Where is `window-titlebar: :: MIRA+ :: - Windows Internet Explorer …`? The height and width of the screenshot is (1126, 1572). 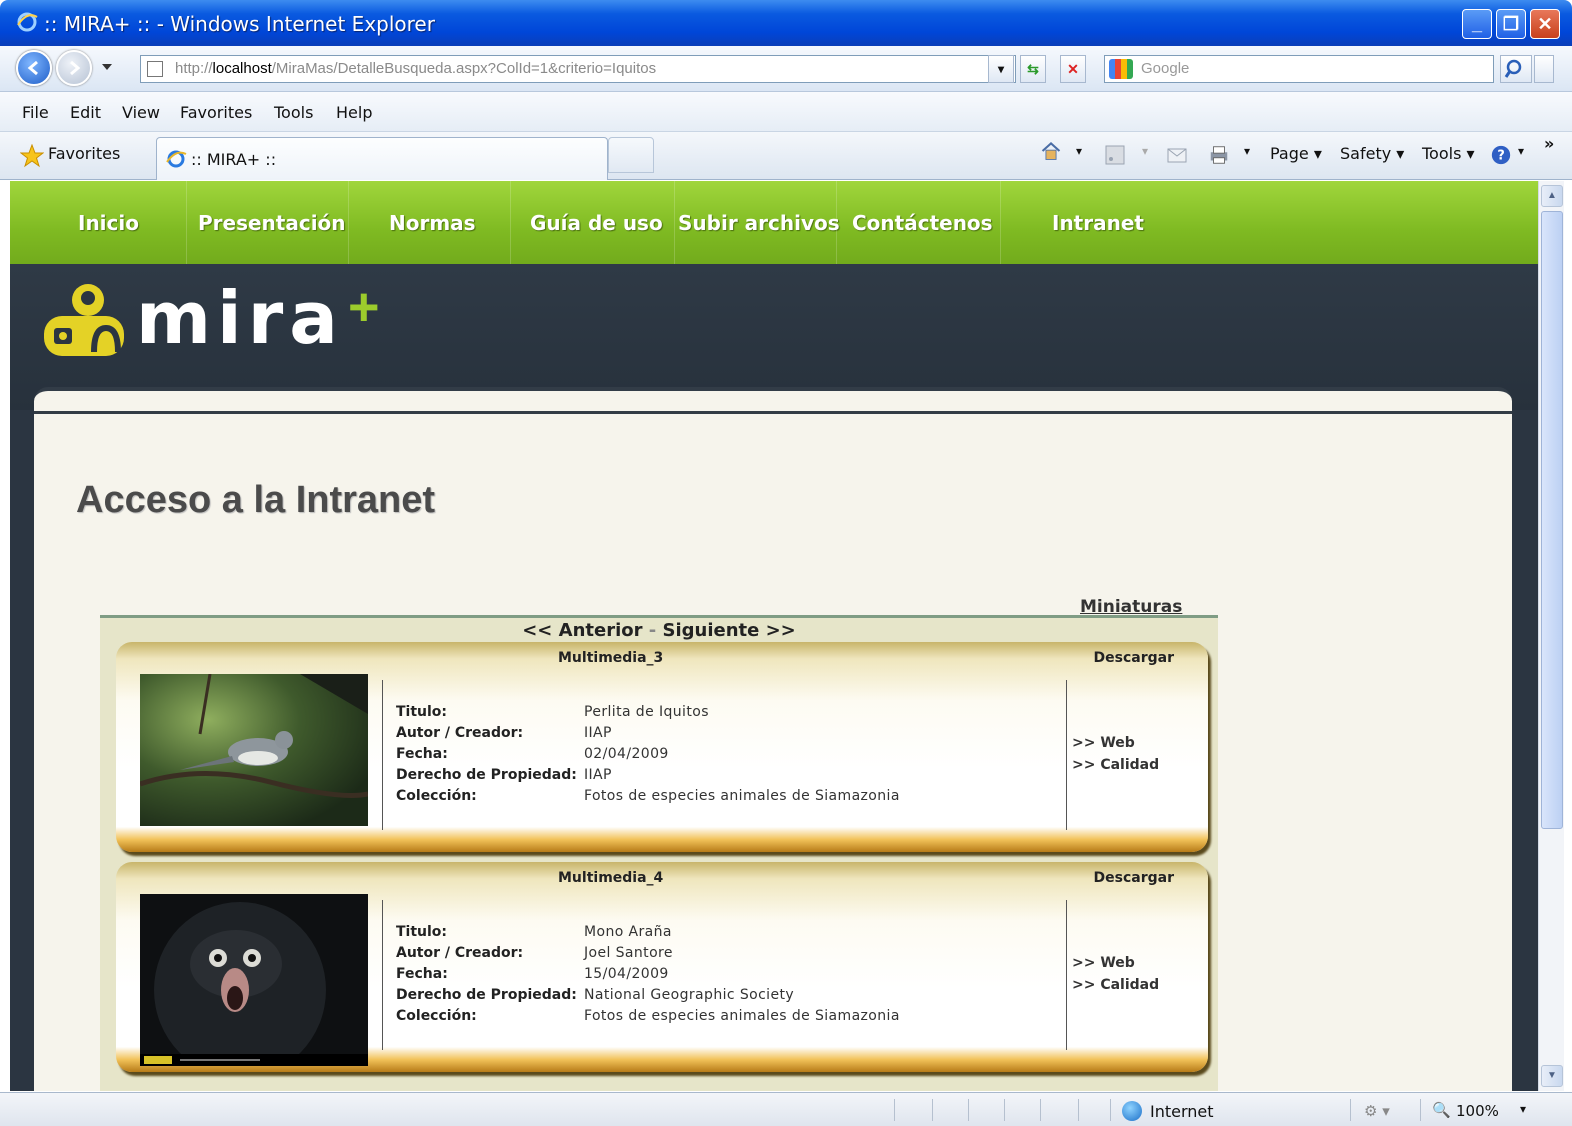 window-titlebar: :: MIRA+ :: - Windows Internet Explorer … is located at coordinates (786, 23).